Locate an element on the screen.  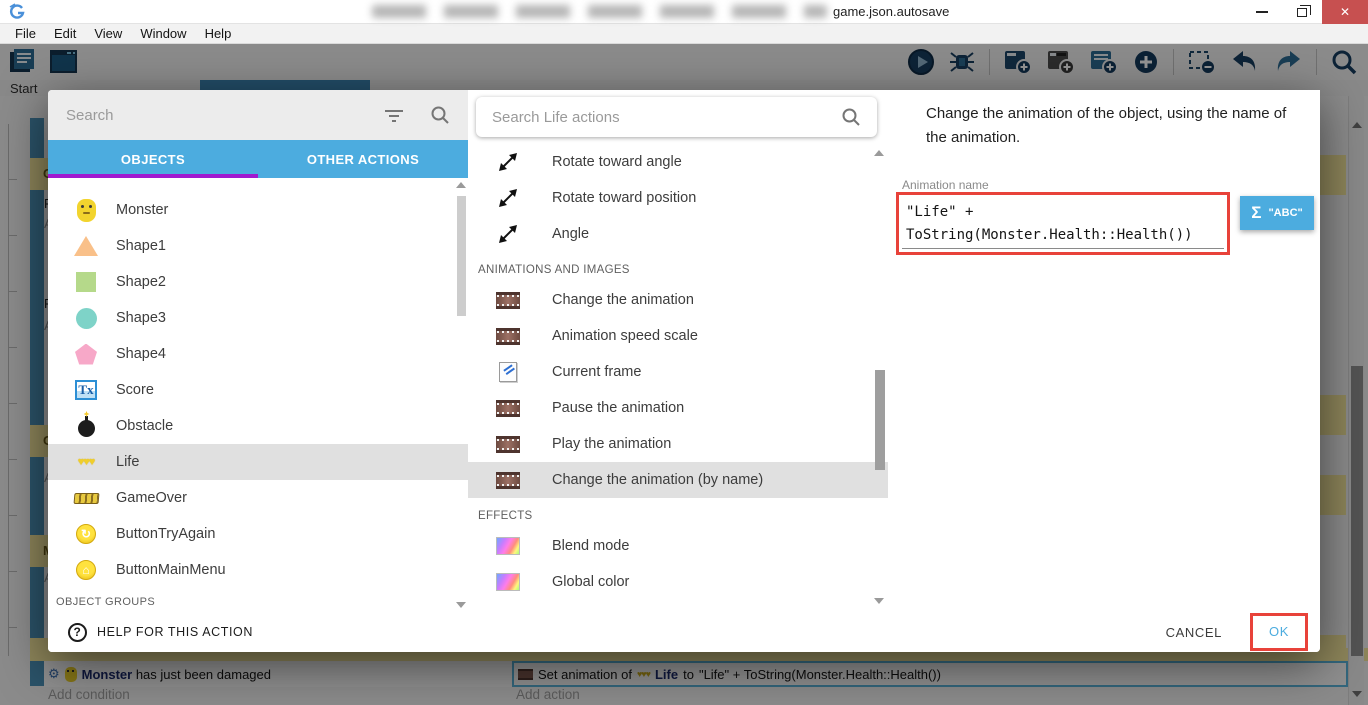
action-search-input: Search Life actions is located at coordinates (676, 117).